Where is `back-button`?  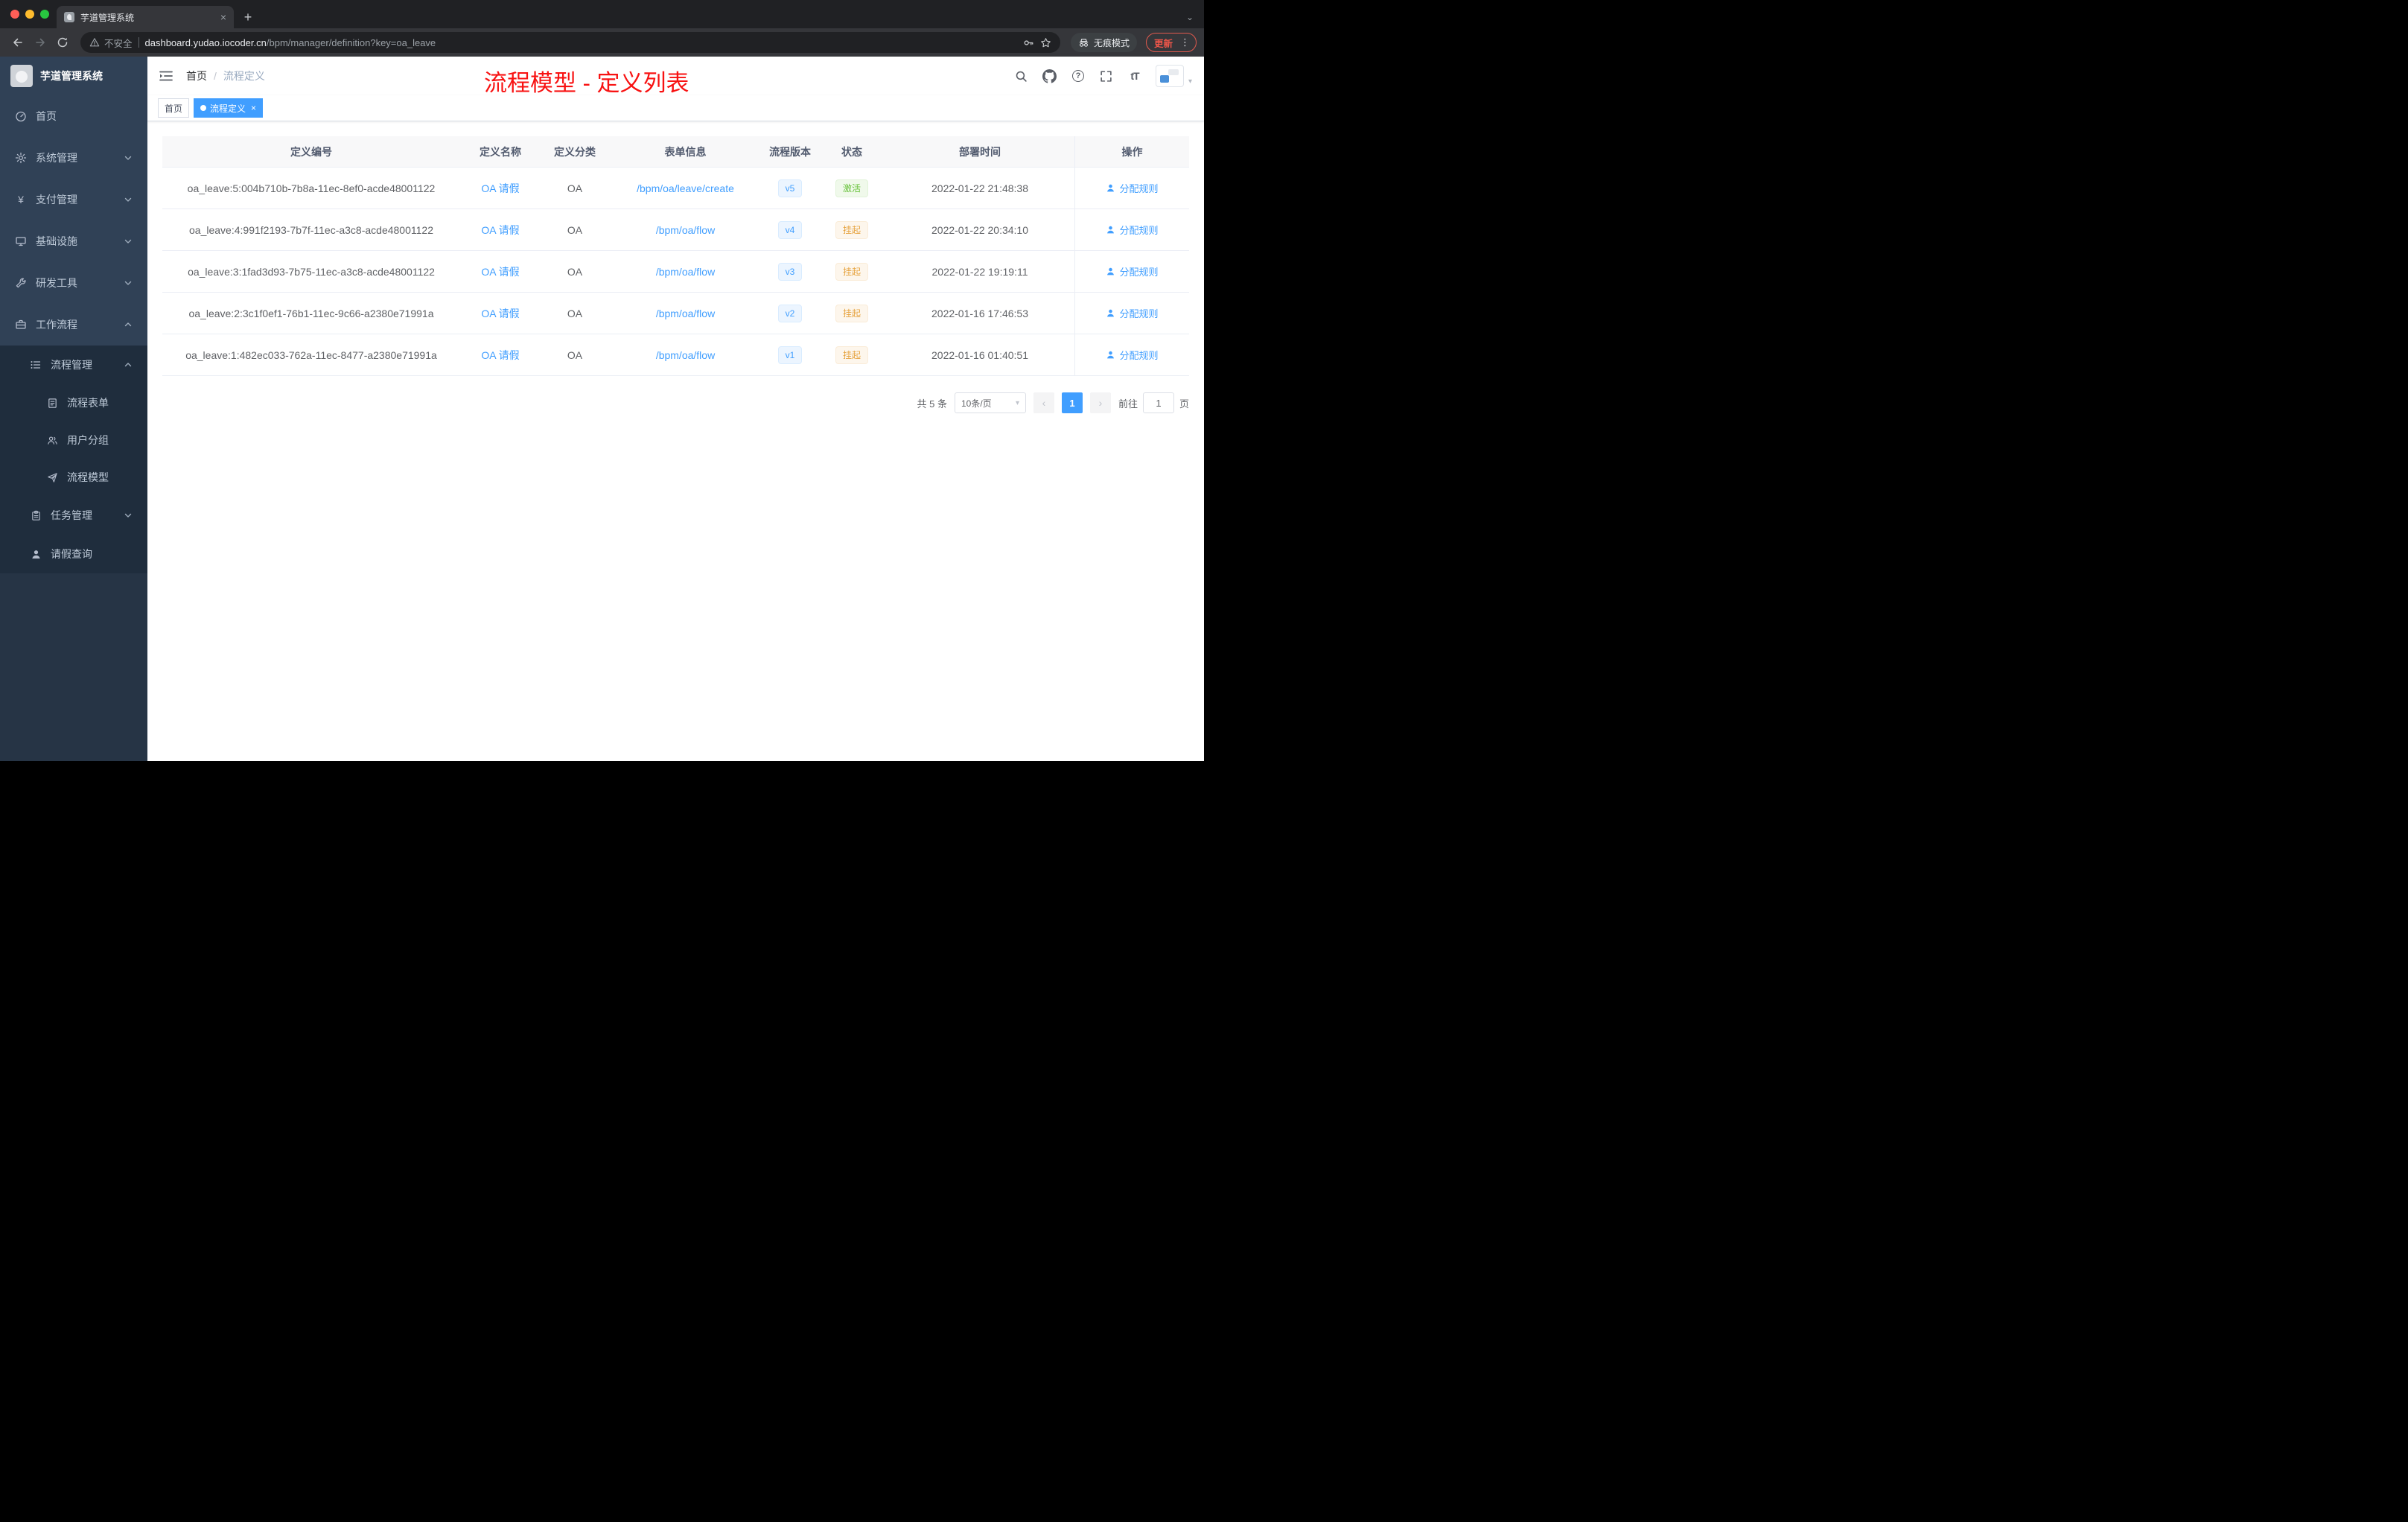
back-button is located at coordinates (17, 42).